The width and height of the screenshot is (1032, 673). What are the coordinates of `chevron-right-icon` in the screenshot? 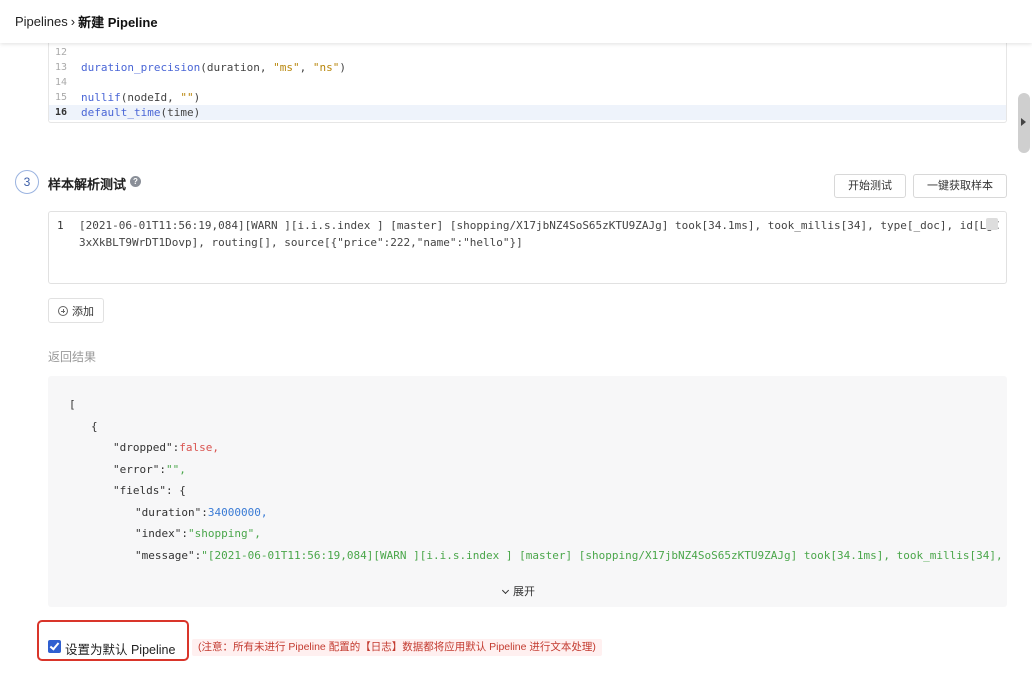 It's located at (1023, 122).